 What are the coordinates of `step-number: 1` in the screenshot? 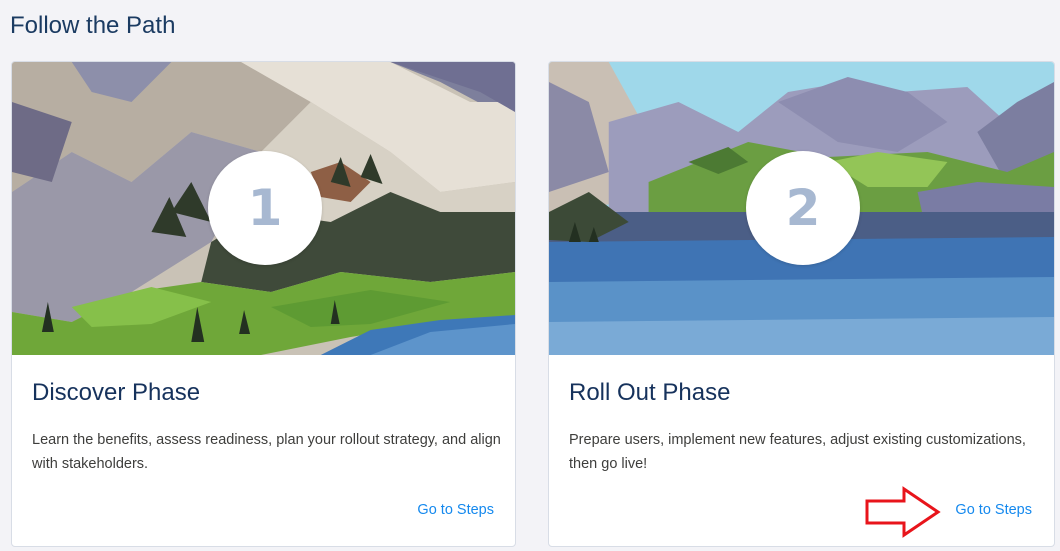 It's located at (265, 208).